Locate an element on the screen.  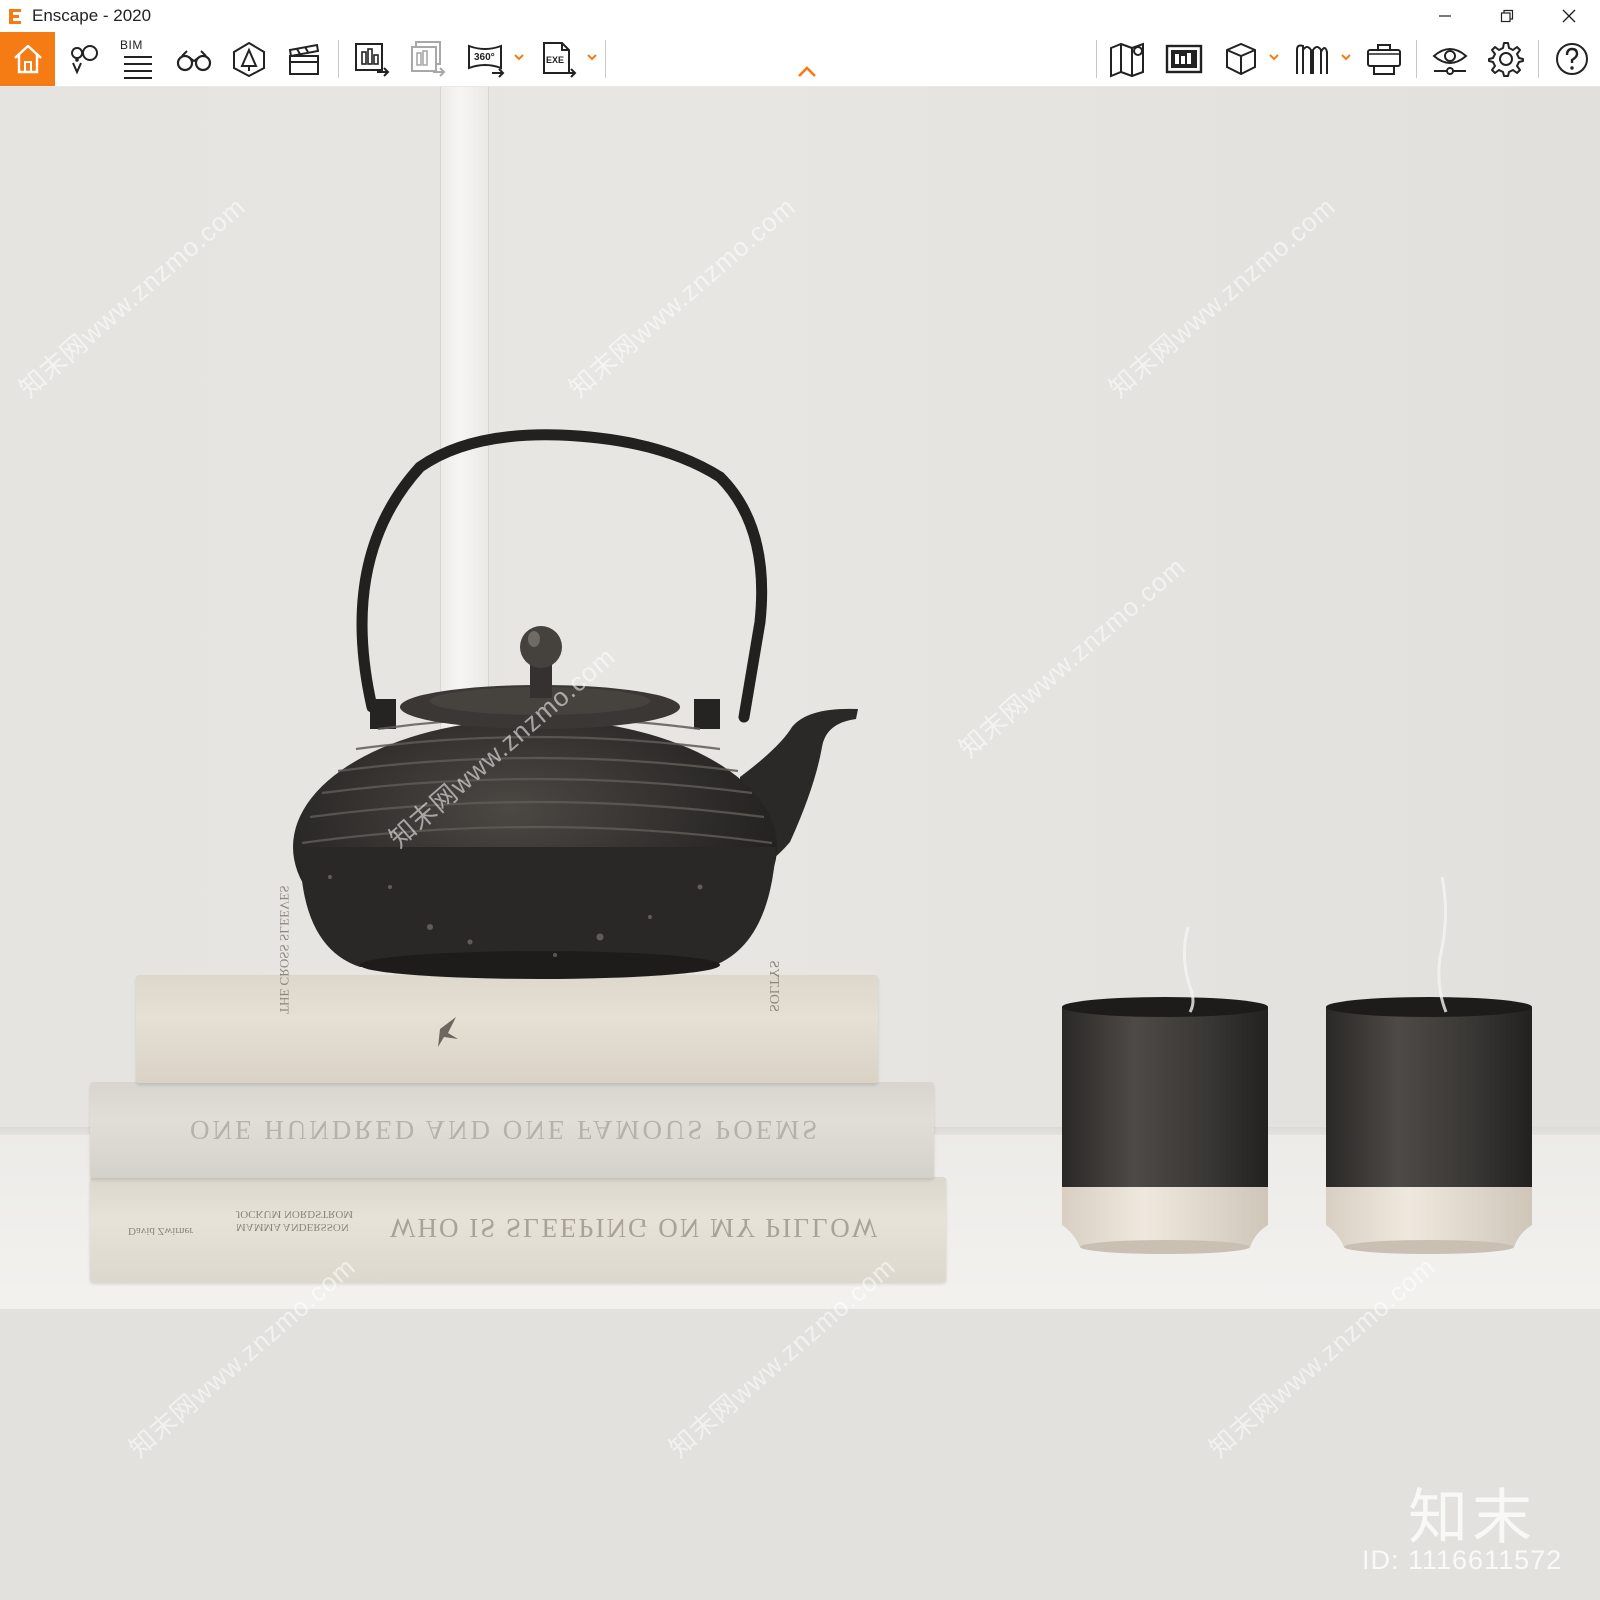
export-dropdown-chevron-down-icon is located at coordinates (592, 57).